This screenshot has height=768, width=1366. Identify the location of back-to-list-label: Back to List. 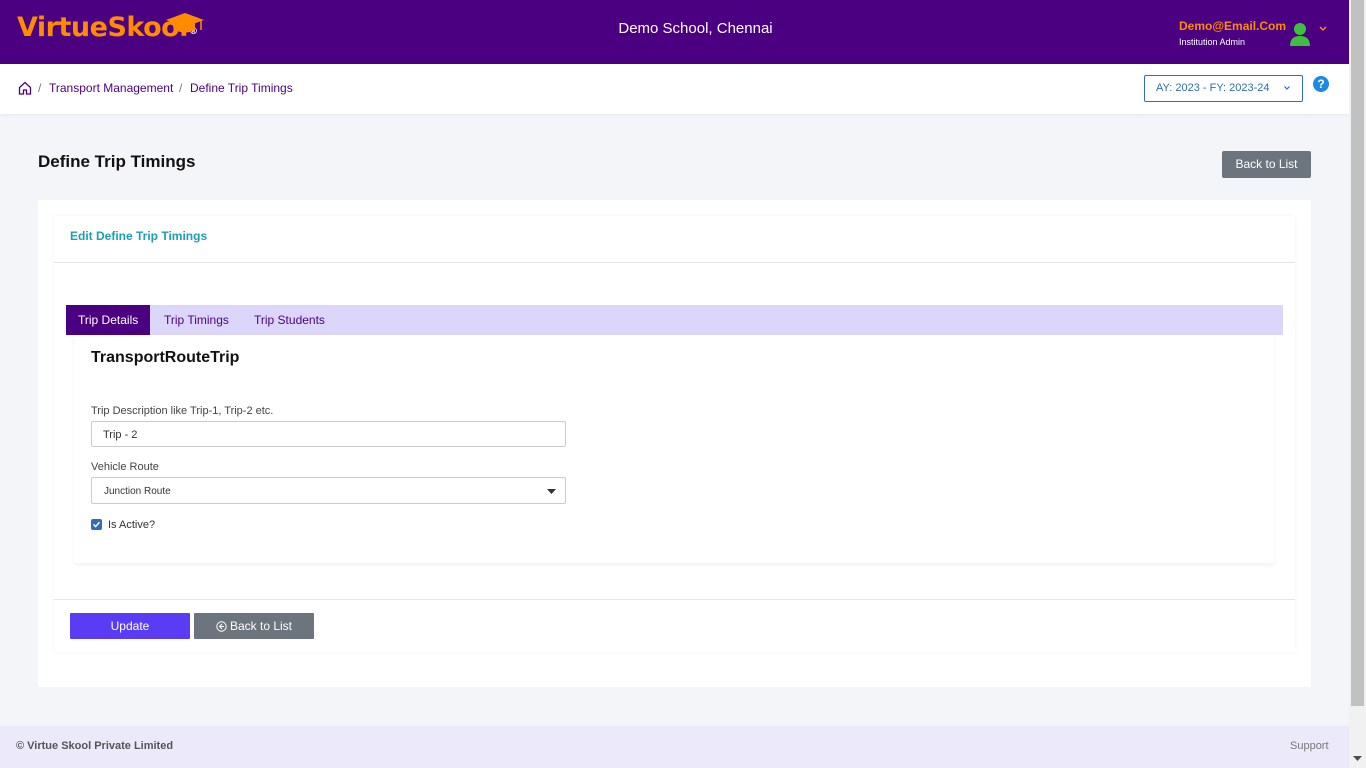
(261, 626).